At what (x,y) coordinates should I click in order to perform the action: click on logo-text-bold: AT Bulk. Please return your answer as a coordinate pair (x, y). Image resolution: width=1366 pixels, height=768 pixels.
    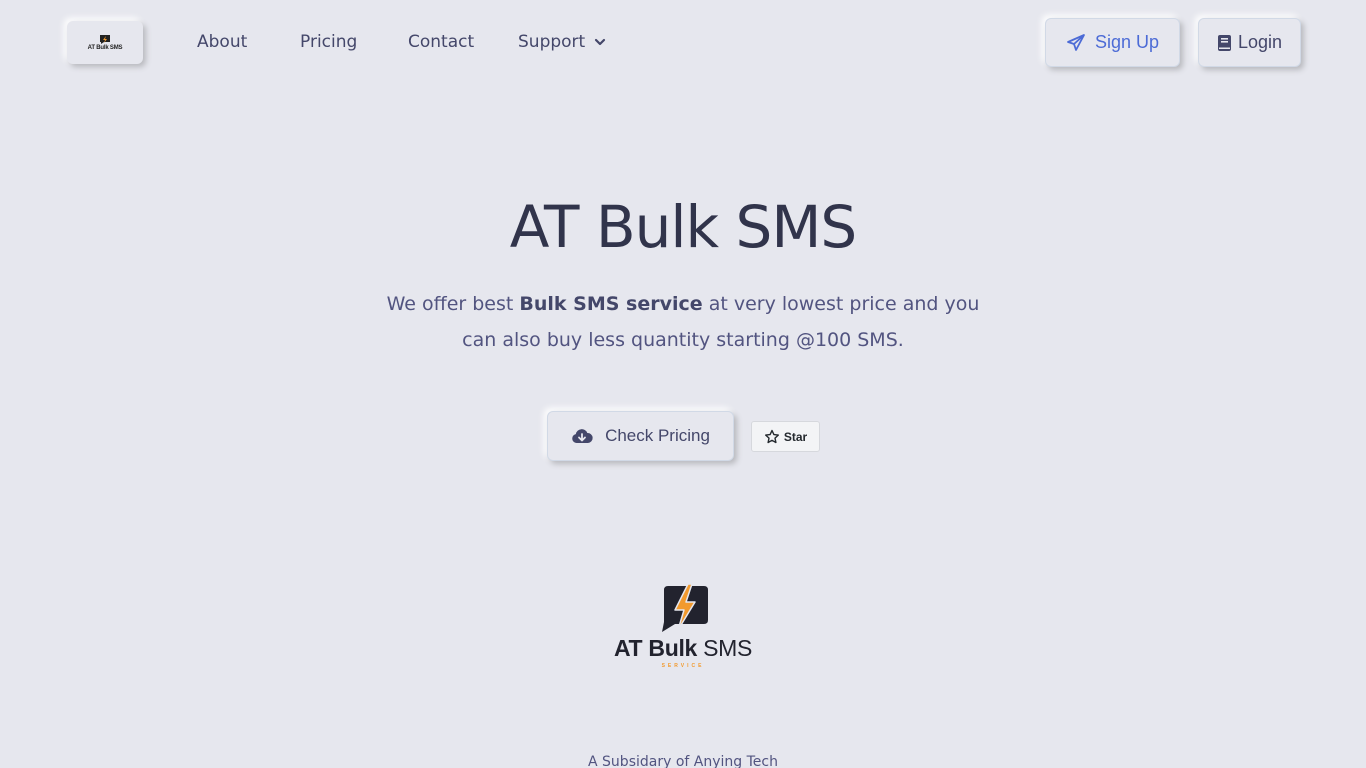
    Looking at the image, I should click on (655, 648).